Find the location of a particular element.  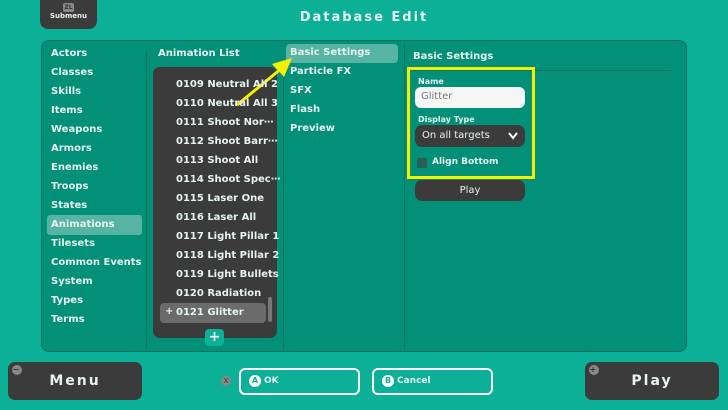

basic-settings-title: Basic Settings is located at coordinates (453, 56).